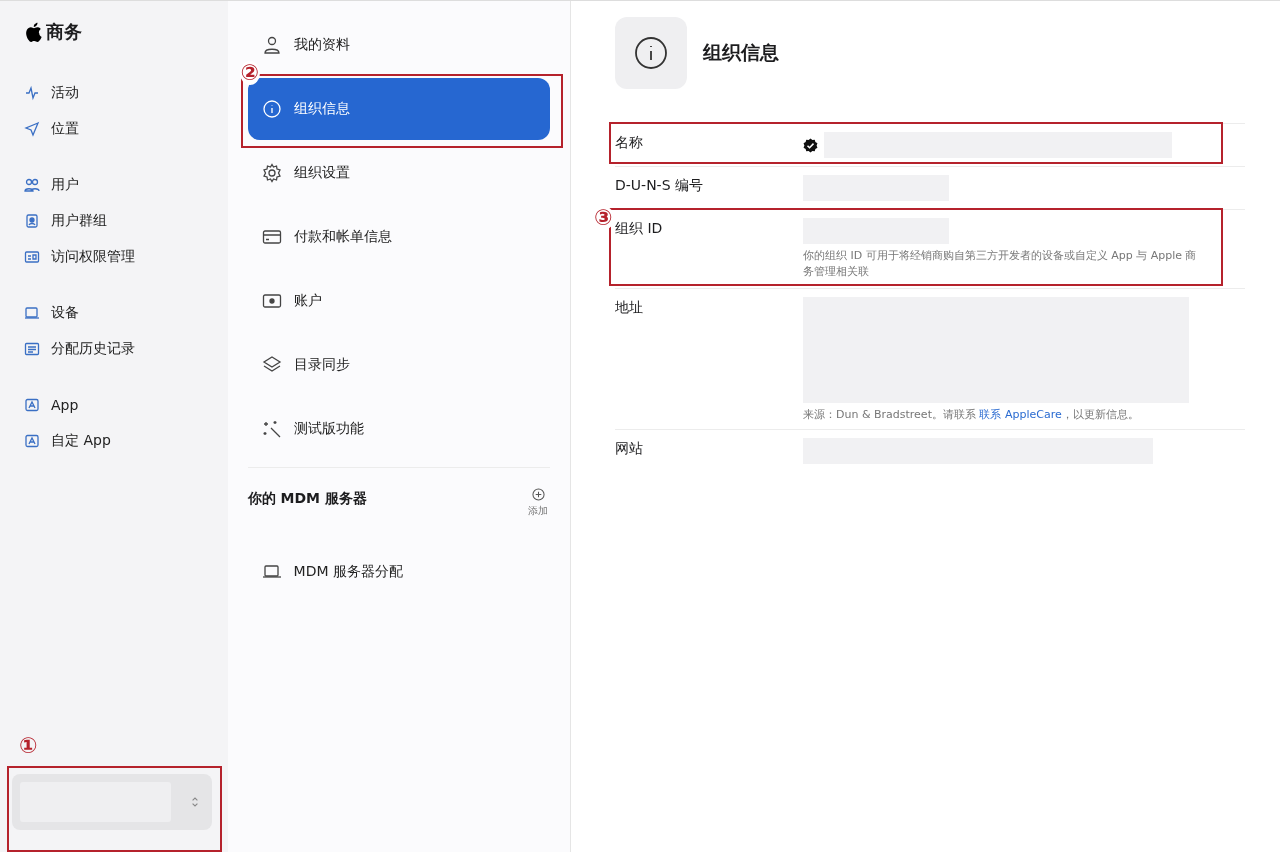 This screenshot has height=852, width=1280. I want to click on annotation-number: ①, so click(28, 746).